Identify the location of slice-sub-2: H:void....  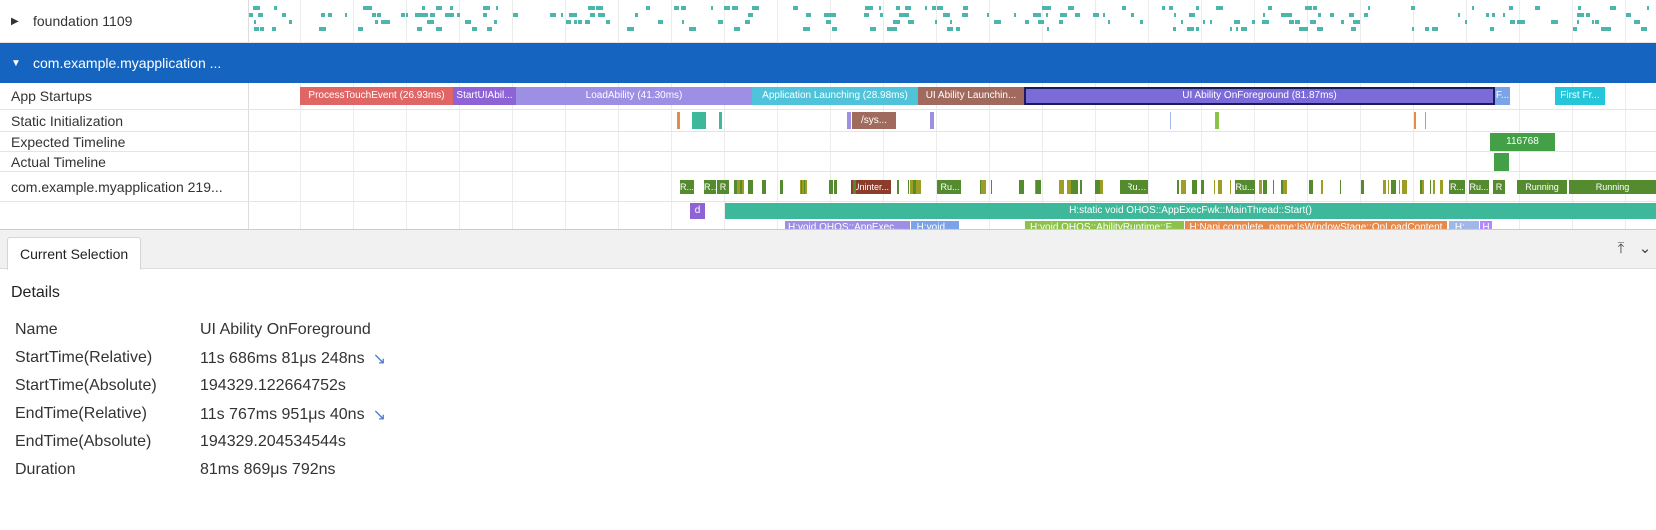
(935, 225).